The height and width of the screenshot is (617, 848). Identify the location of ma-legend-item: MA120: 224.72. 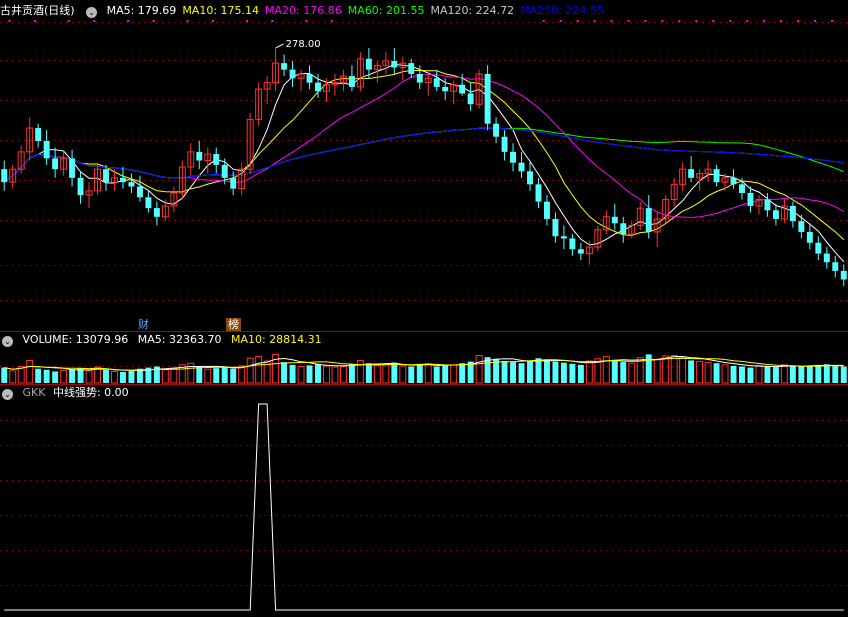
(472, 10).